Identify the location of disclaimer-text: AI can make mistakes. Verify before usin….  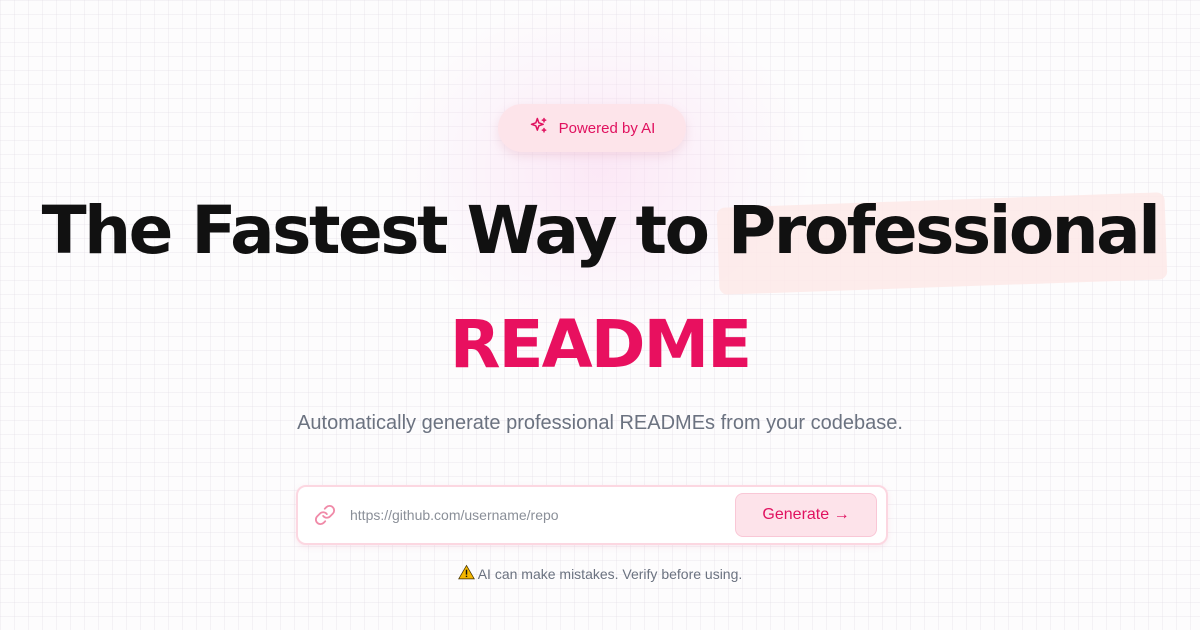
(610, 574).